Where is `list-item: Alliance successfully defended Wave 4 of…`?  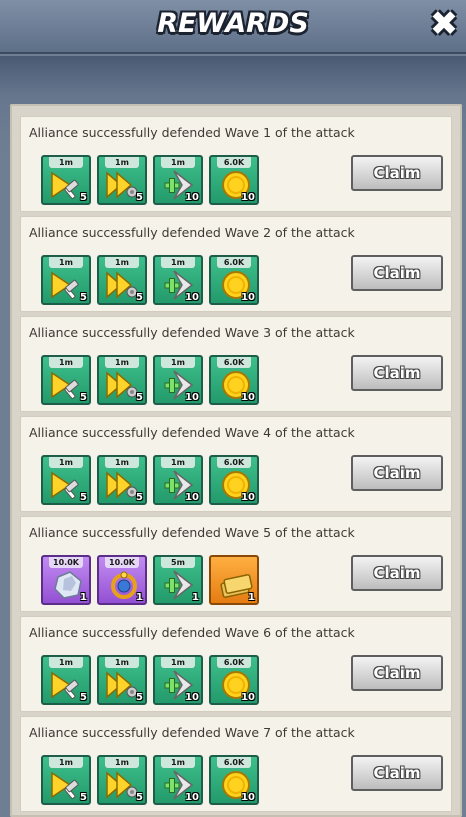 list-item: Alliance successfully defended Wave 4 of… is located at coordinates (236, 464).